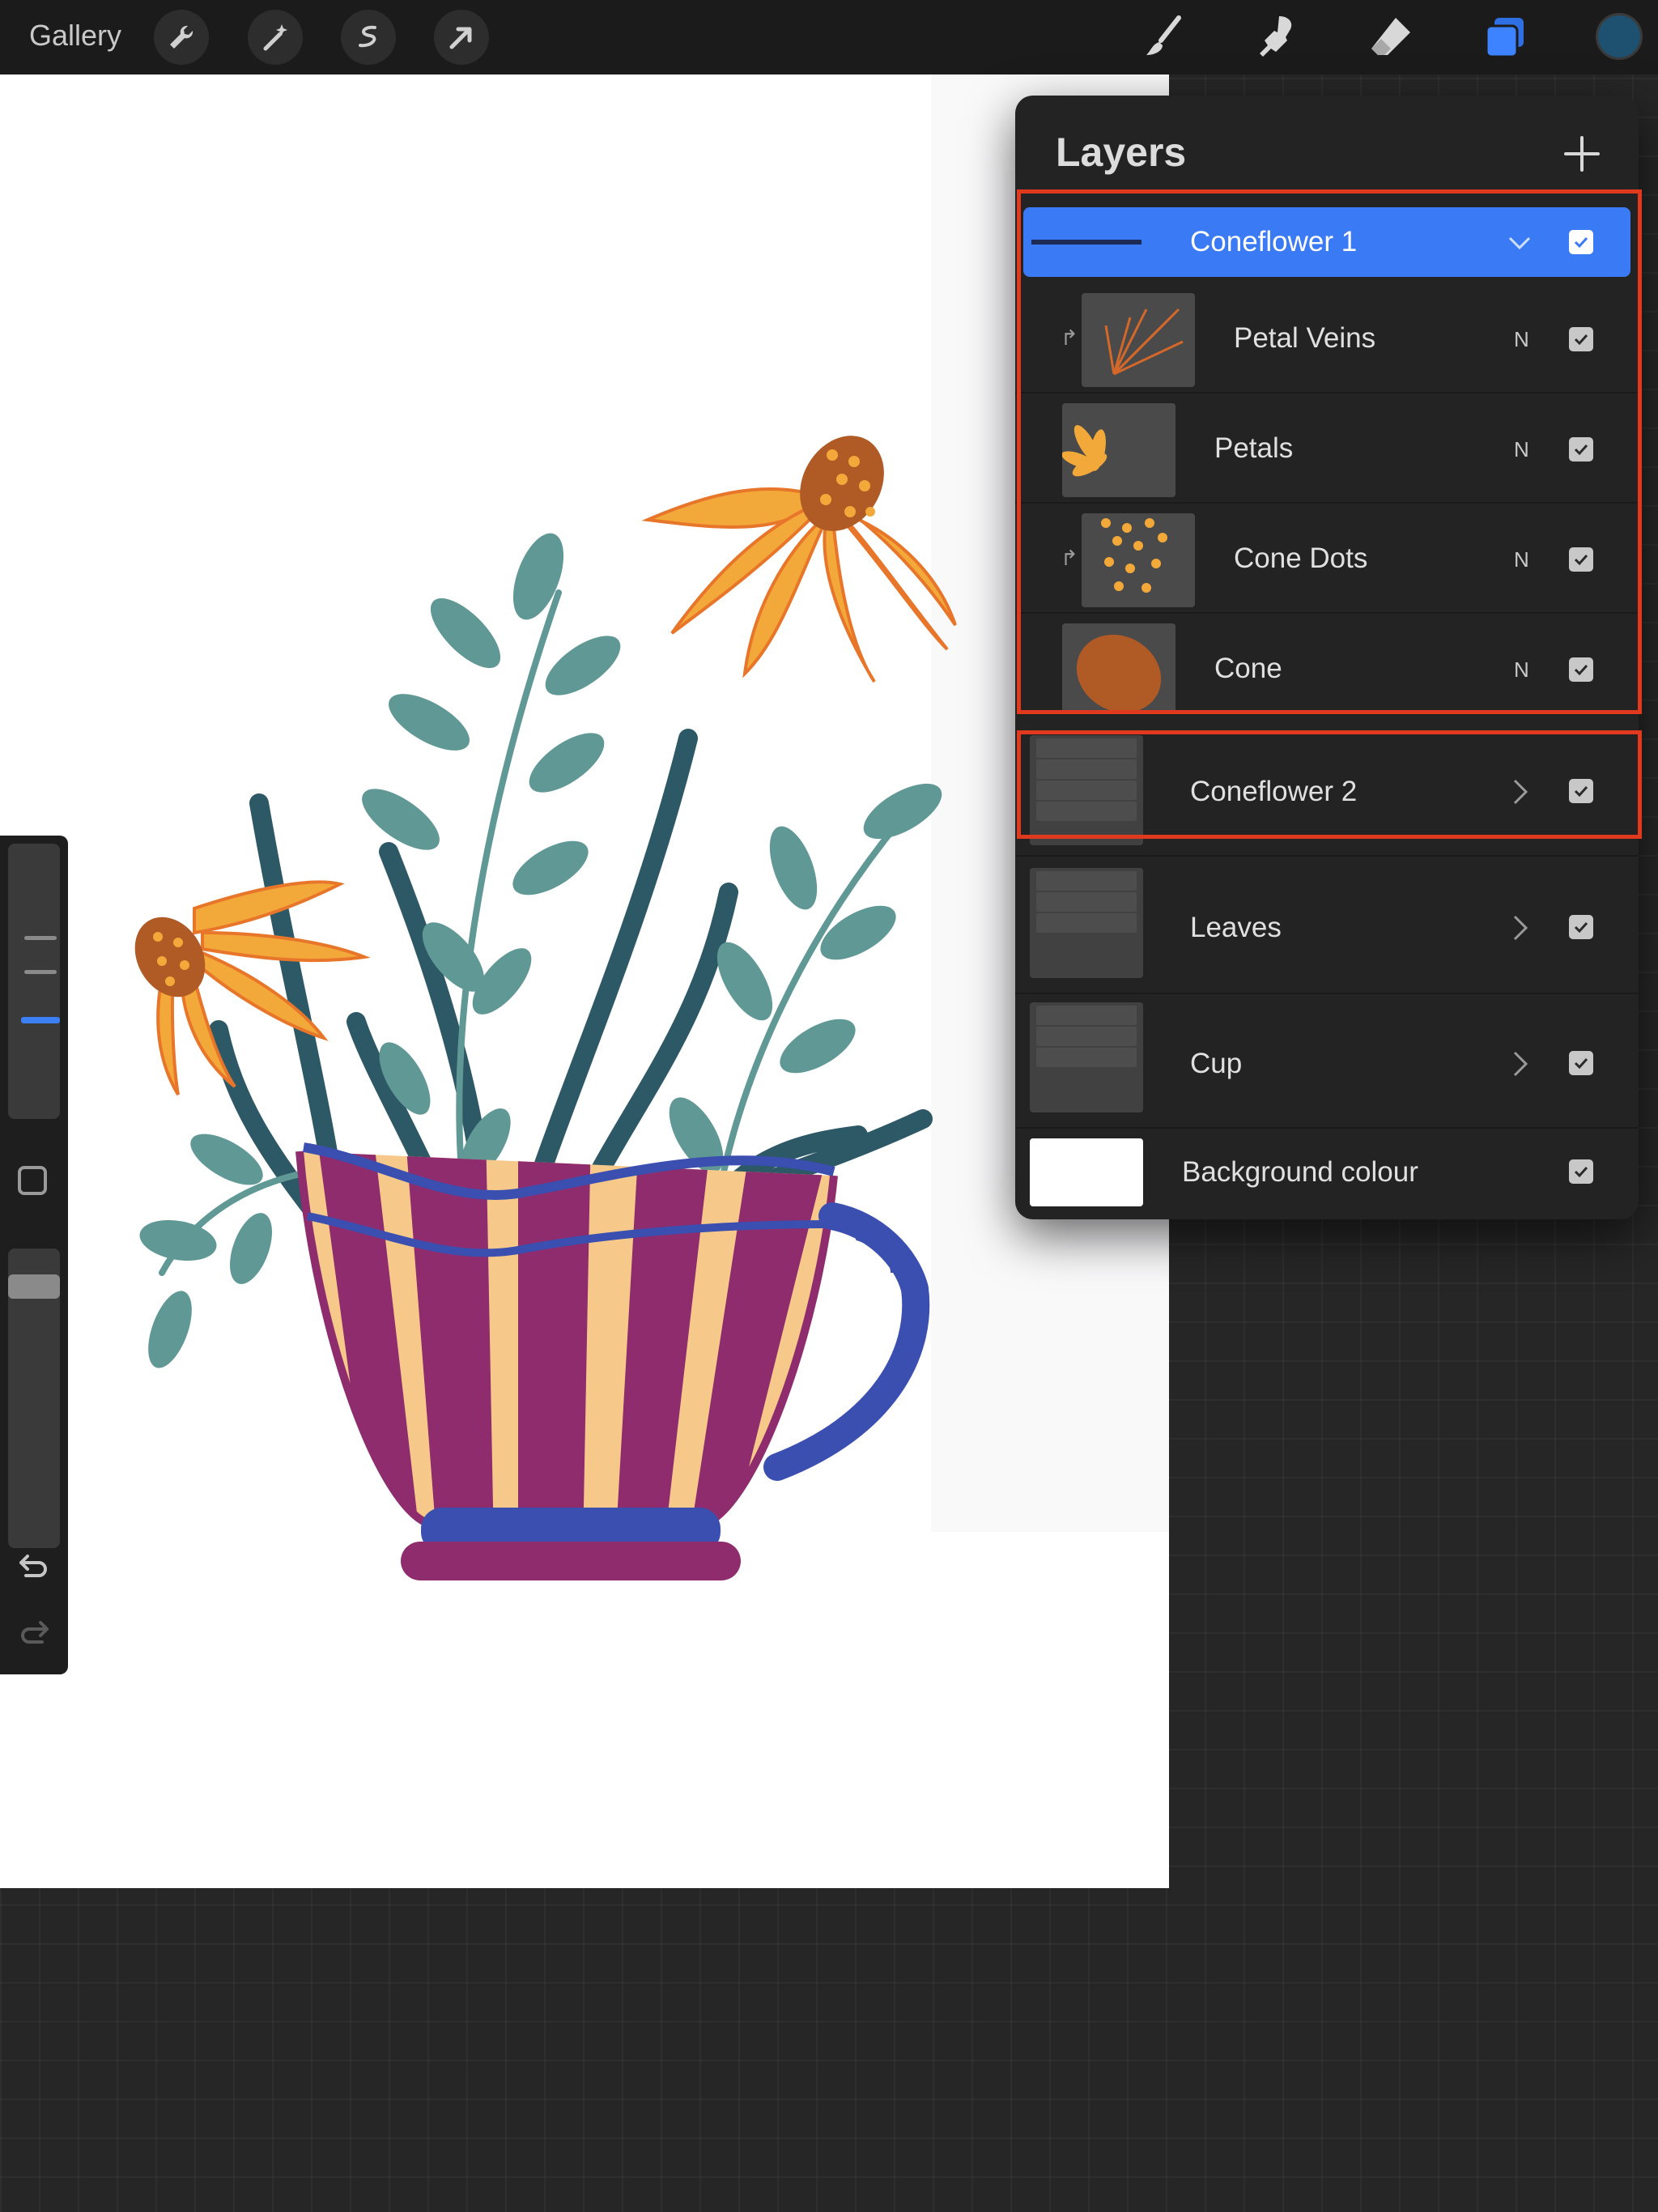  I want to click on magic-wand-icon, so click(275, 38).